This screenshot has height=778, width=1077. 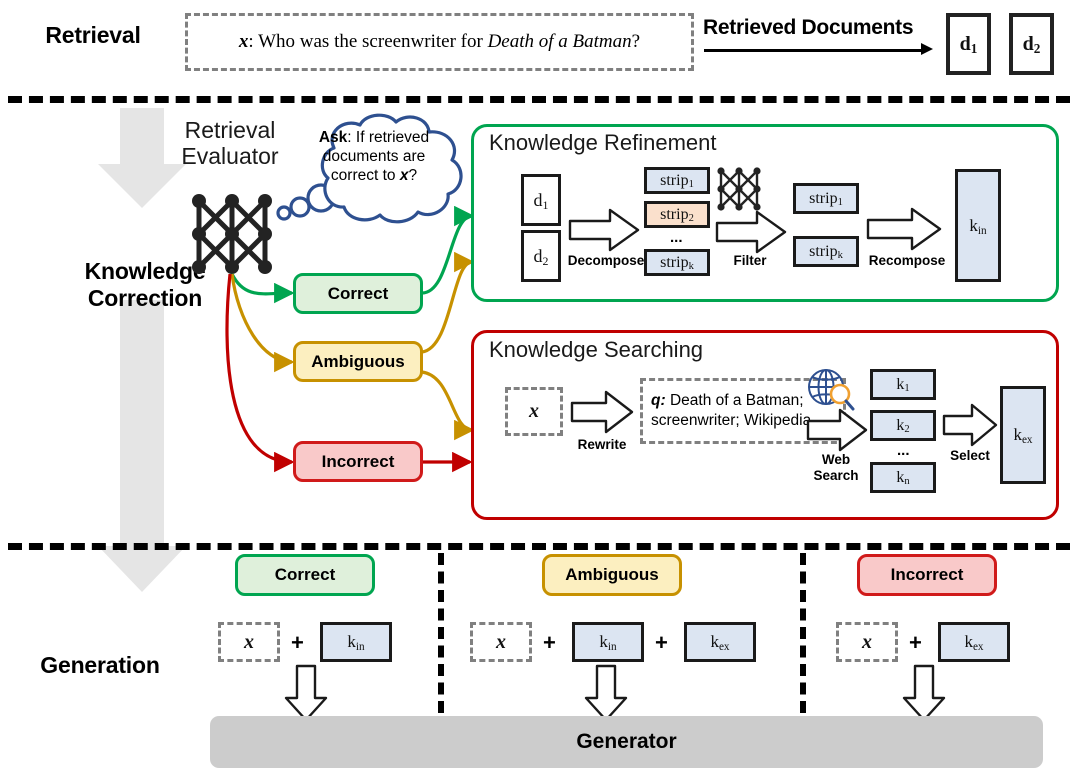 What do you see at coordinates (739, 189) in the screenshot?
I see `filter-neural-network-icon` at bounding box center [739, 189].